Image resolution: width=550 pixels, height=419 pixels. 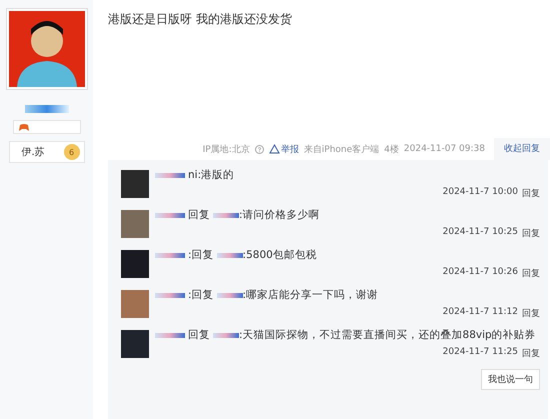 I want to click on reply-time: 2024-11-7 10:00, so click(x=480, y=193).